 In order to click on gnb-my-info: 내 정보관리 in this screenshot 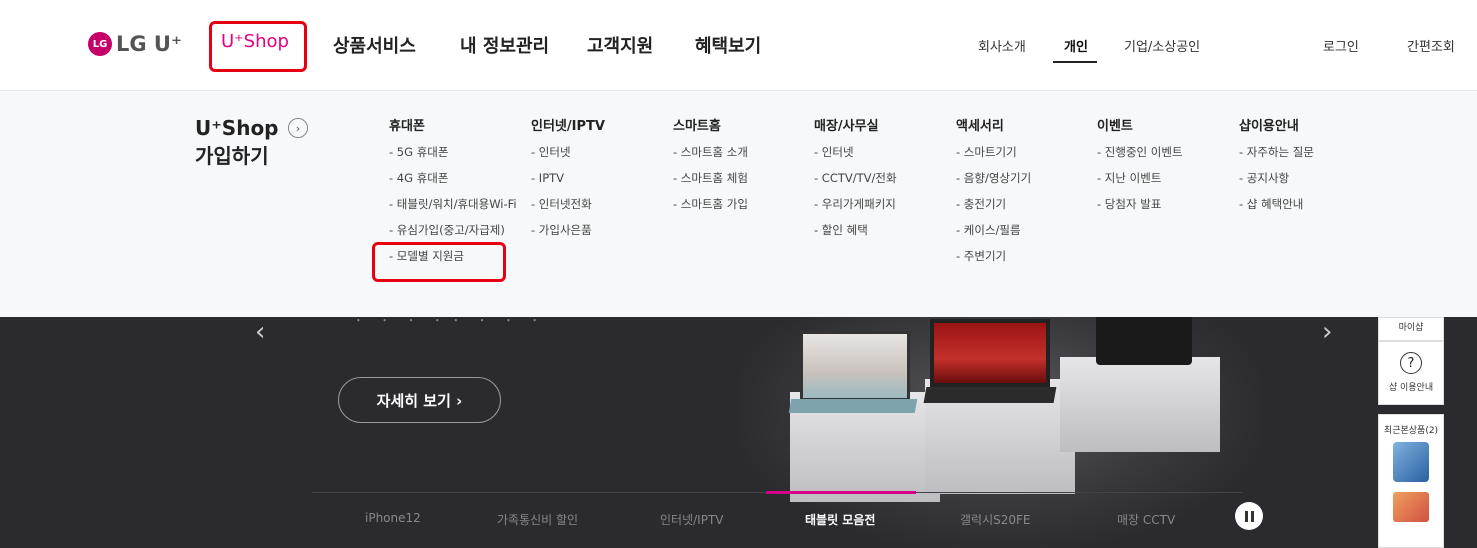, I will do `click(504, 45)`.